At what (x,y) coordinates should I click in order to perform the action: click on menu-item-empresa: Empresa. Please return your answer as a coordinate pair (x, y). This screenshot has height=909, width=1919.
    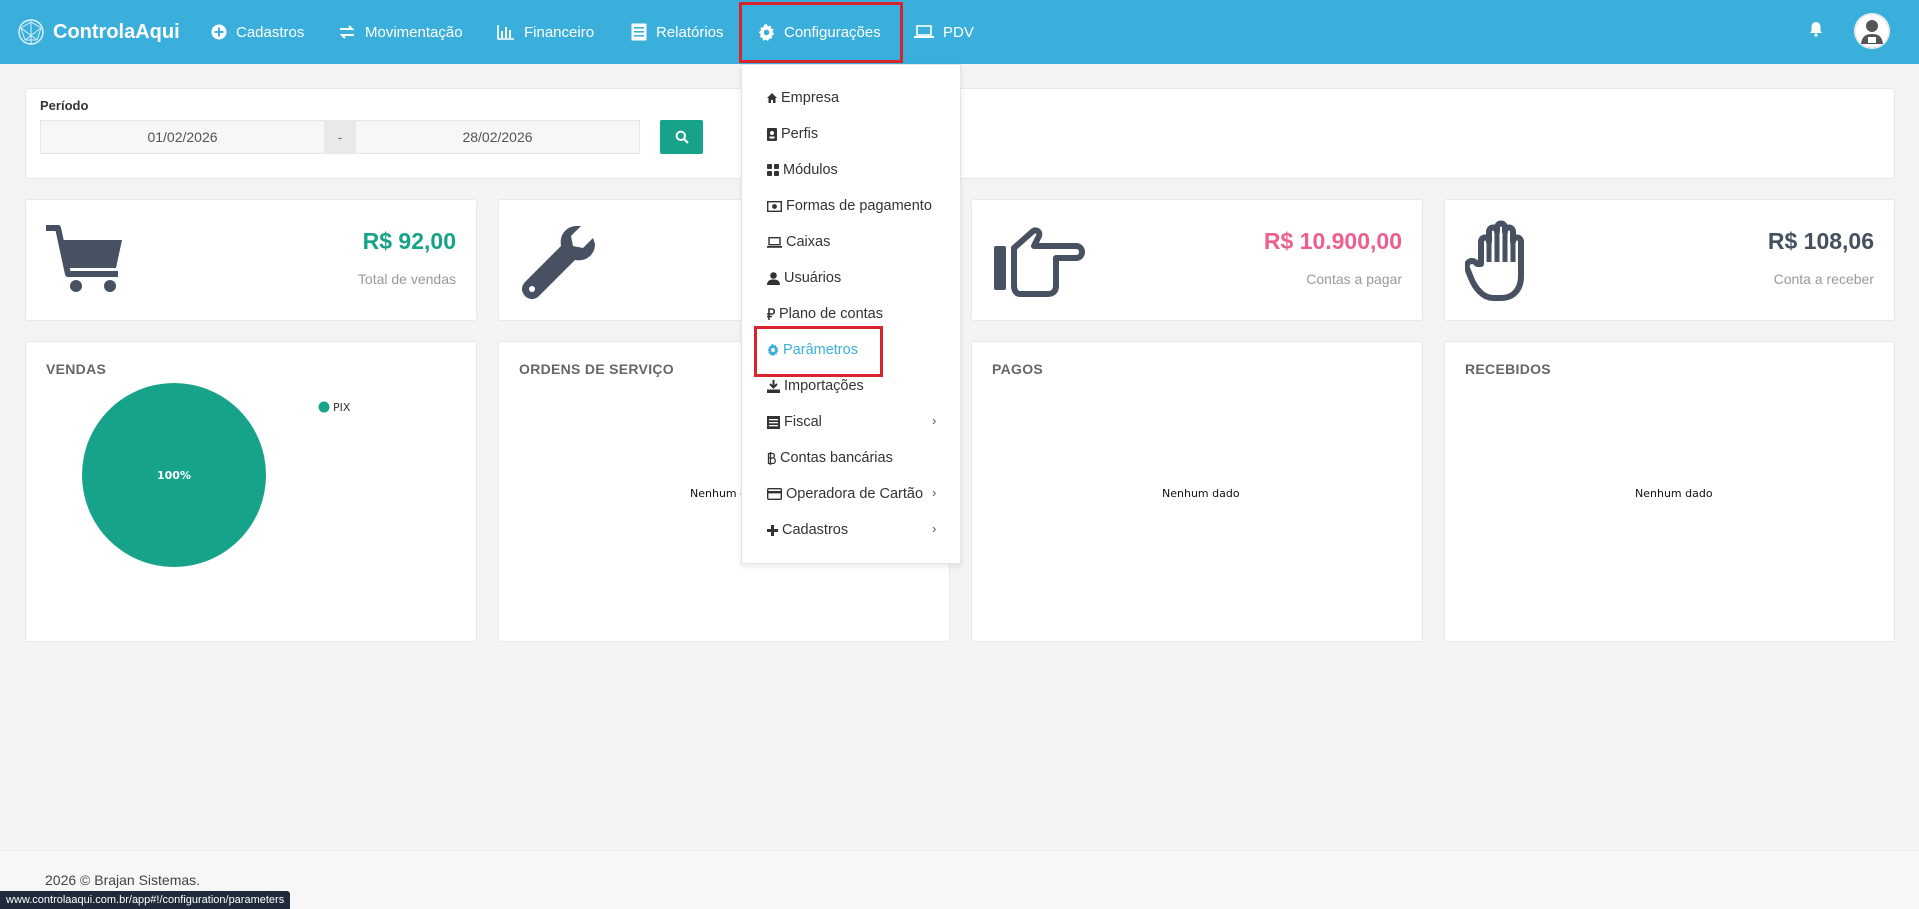
    Looking at the image, I should click on (803, 98).